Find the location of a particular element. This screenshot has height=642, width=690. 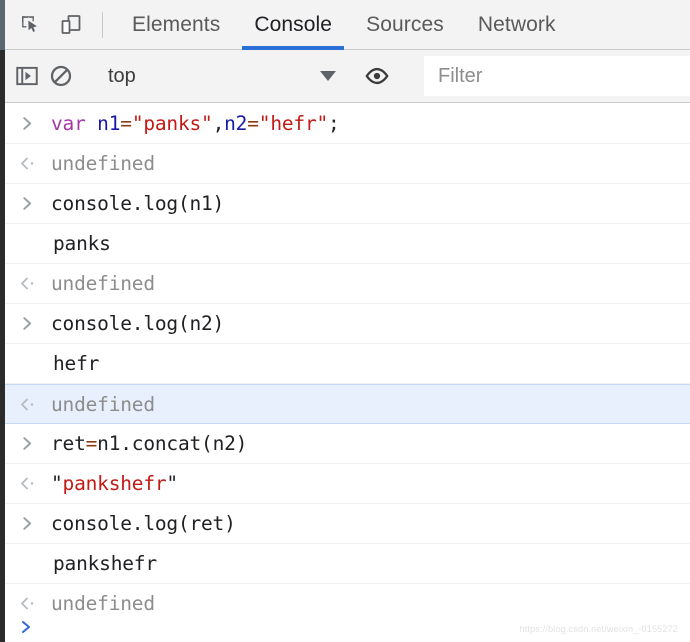

console-message-text: console.log(n1) is located at coordinates (137, 203).